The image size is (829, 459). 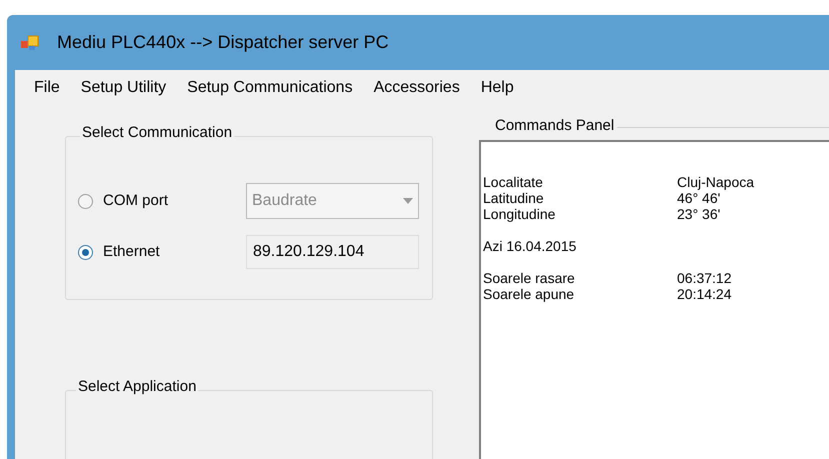 What do you see at coordinates (416, 88) in the screenshot?
I see `menu-item: Accessories` at bounding box center [416, 88].